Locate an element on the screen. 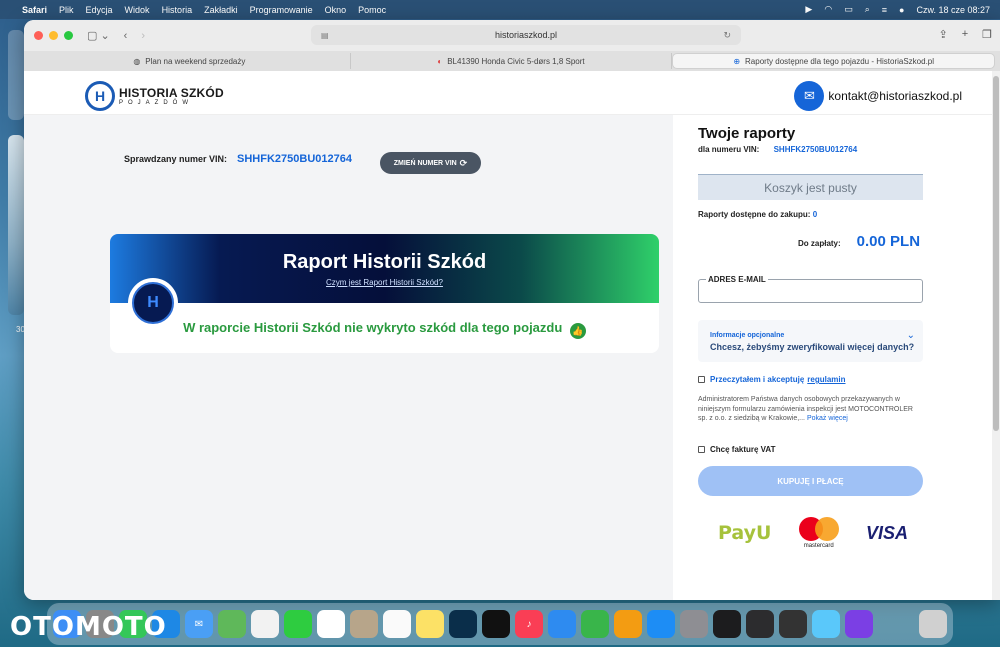  font-book-icon is located at coordinates (793, 624).